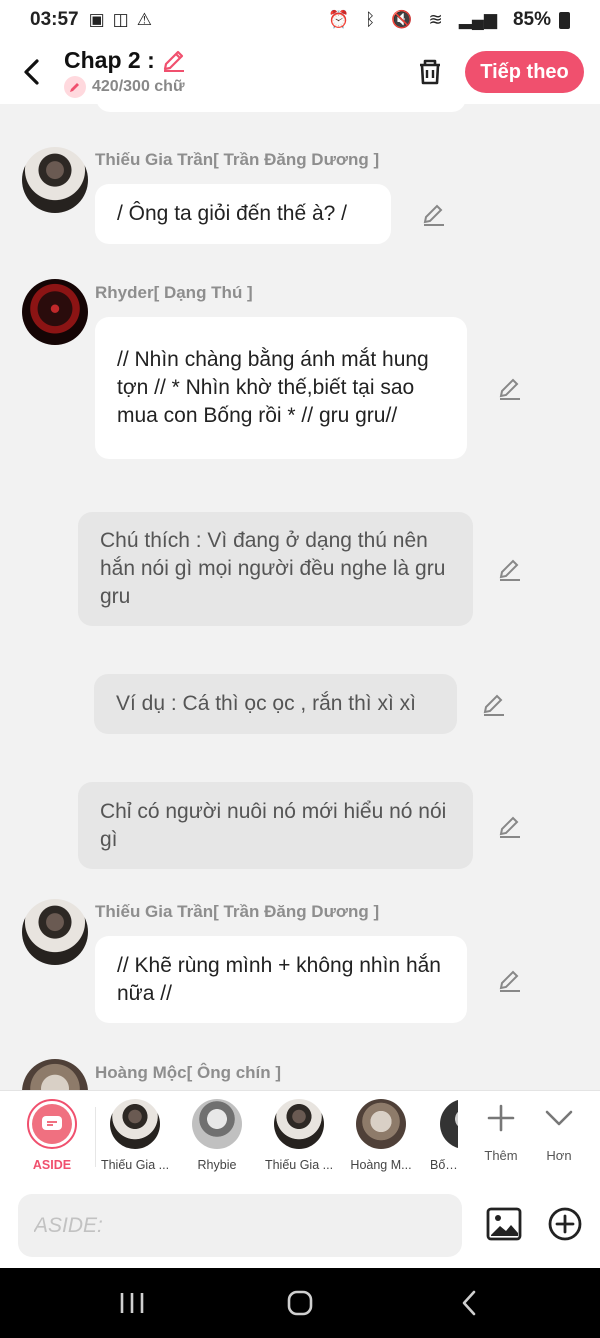 This screenshot has width=600, height=1338. I want to click on add-character-button: Thêm, so click(501, 1133).